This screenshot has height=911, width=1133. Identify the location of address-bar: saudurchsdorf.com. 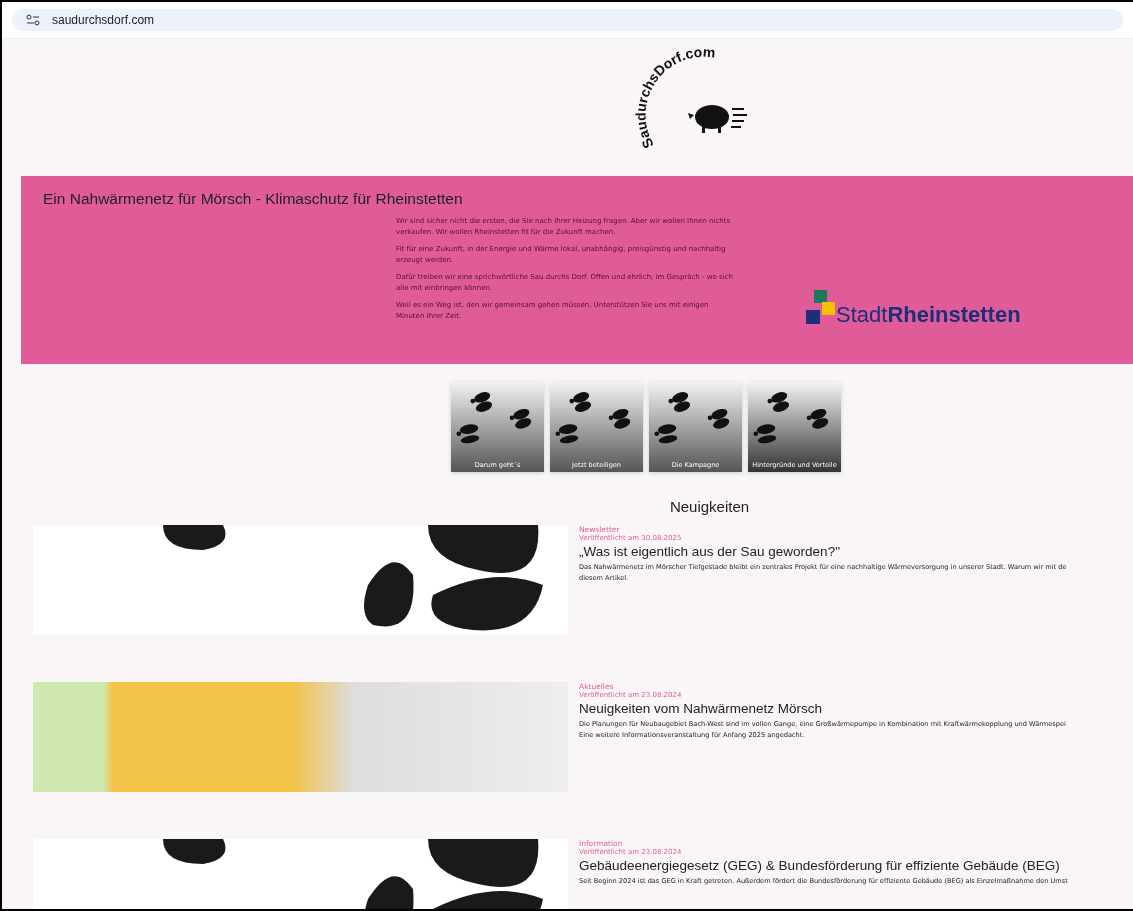
(567, 20).